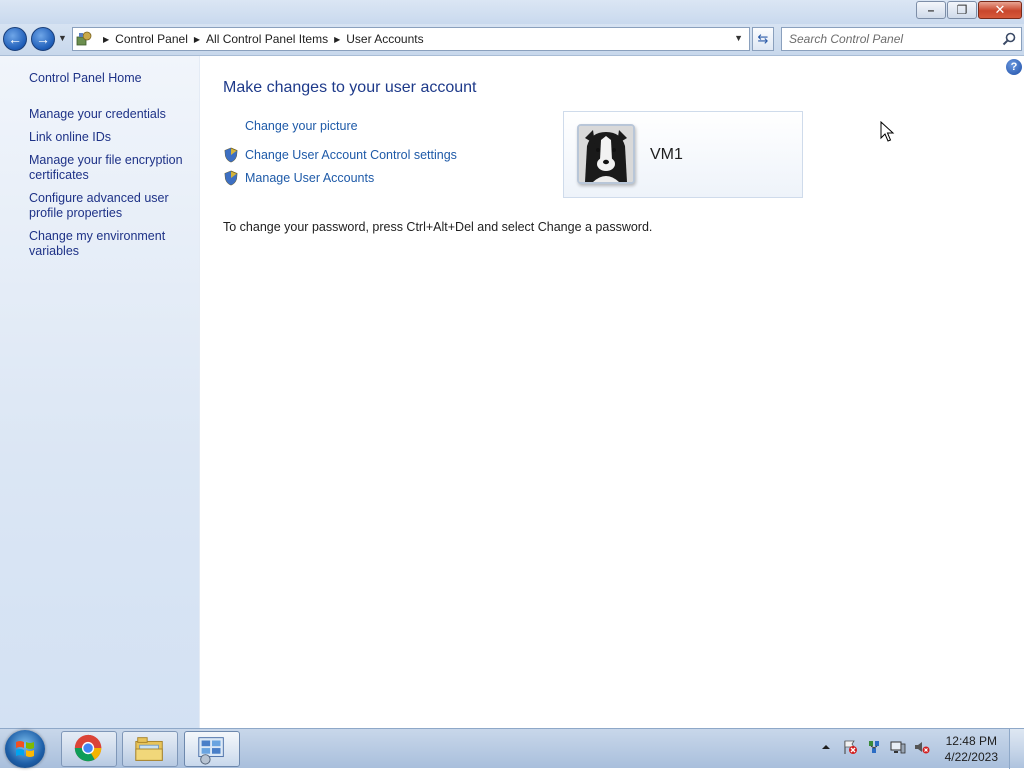 The image size is (1024, 771). What do you see at coordinates (1016, 749) in the screenshot?
I see `show-desktop-button` at bounding box center [1016, 749].